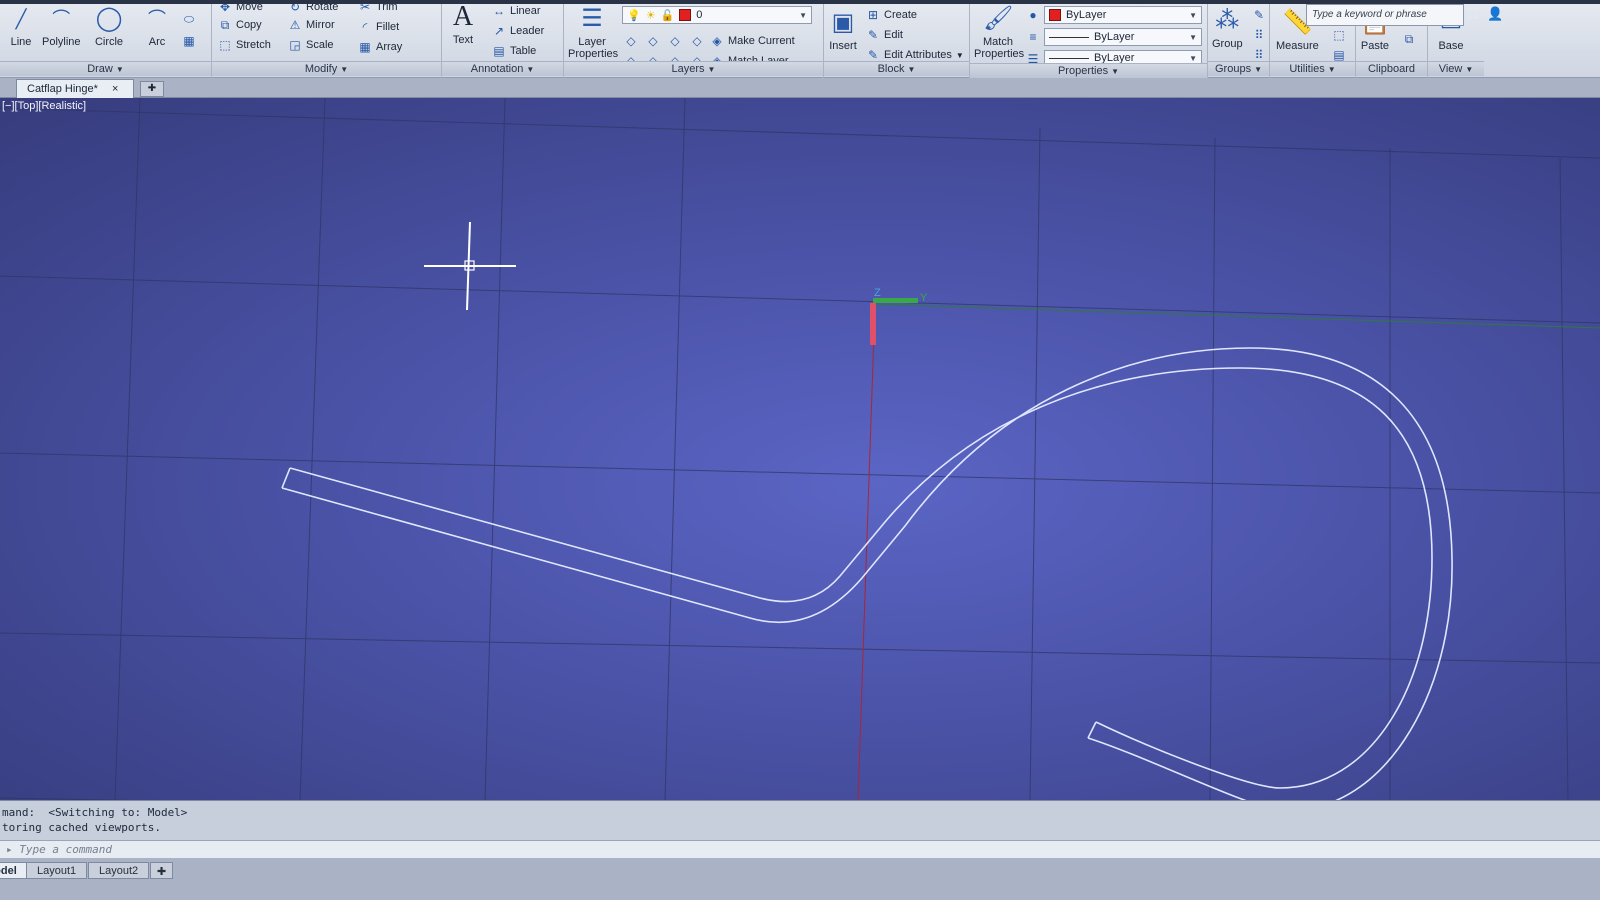 This screenshot has height=900, width=1600. Describe the element at coordinates (109, 18) in the screenshot. I see `circle-icon: ◯` at that location.